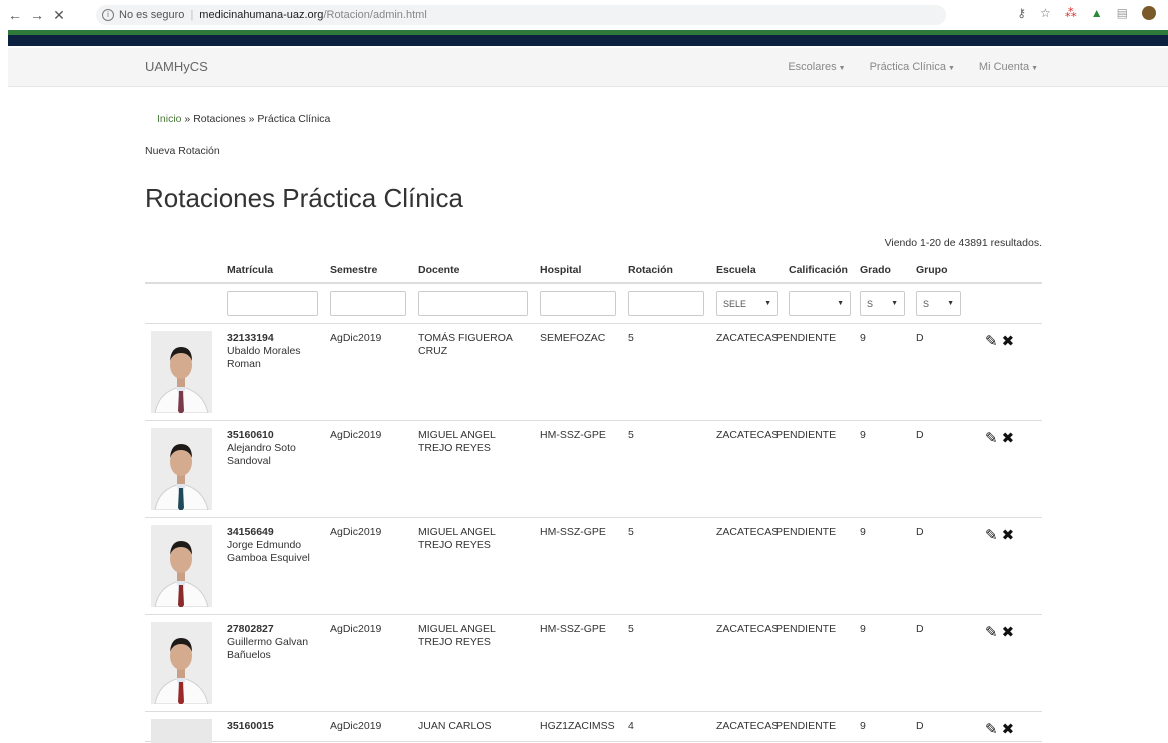 Image resolution: width=1168 pixels, height=743 pixels. What do you see at coordinates (747, 303) in the screenshot?
I see `filter-escuela-select: SELE ▼` at bounding box center [747, 303].